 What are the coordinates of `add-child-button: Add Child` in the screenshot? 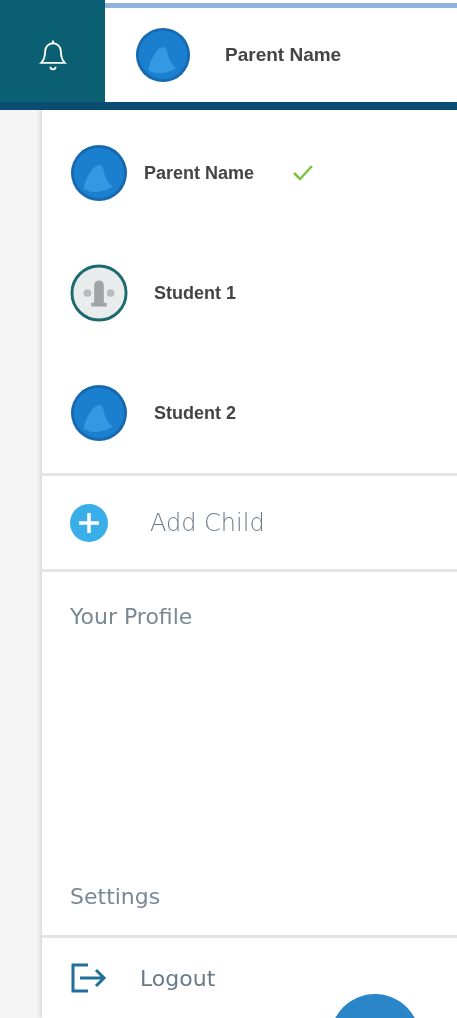 It's located at (249, 524).